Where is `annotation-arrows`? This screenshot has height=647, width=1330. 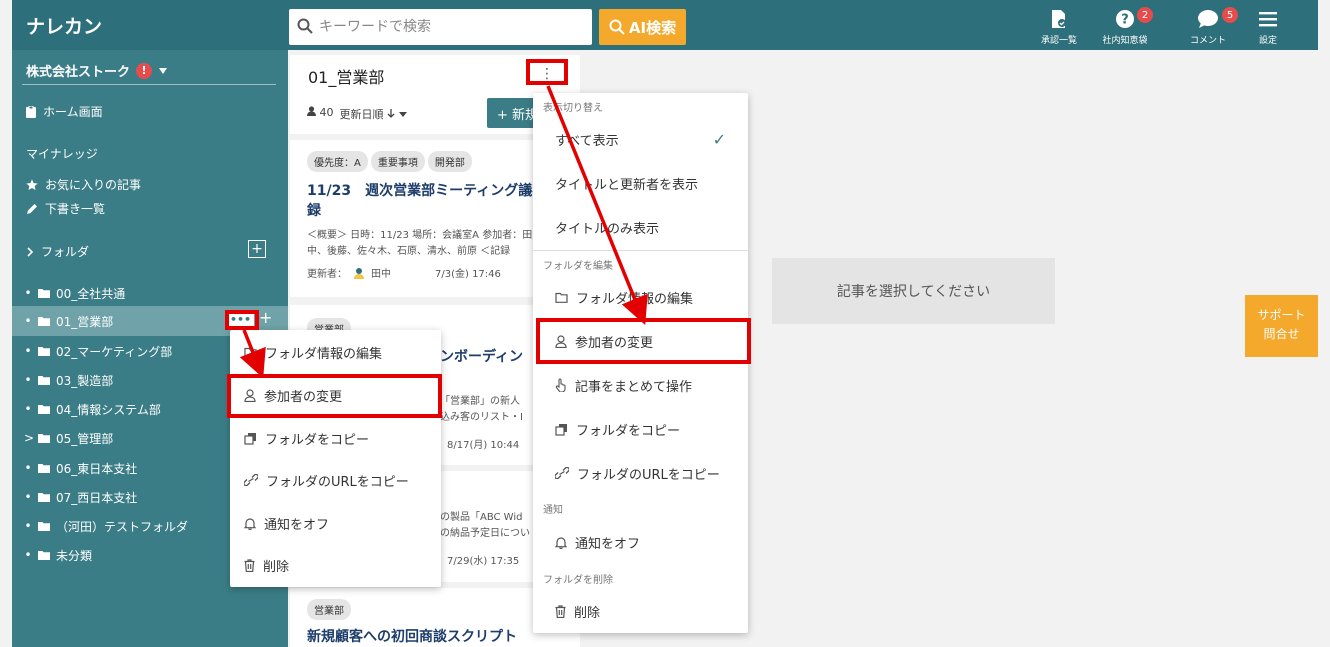
annotation-arrows is located at coordinates (443, 231).